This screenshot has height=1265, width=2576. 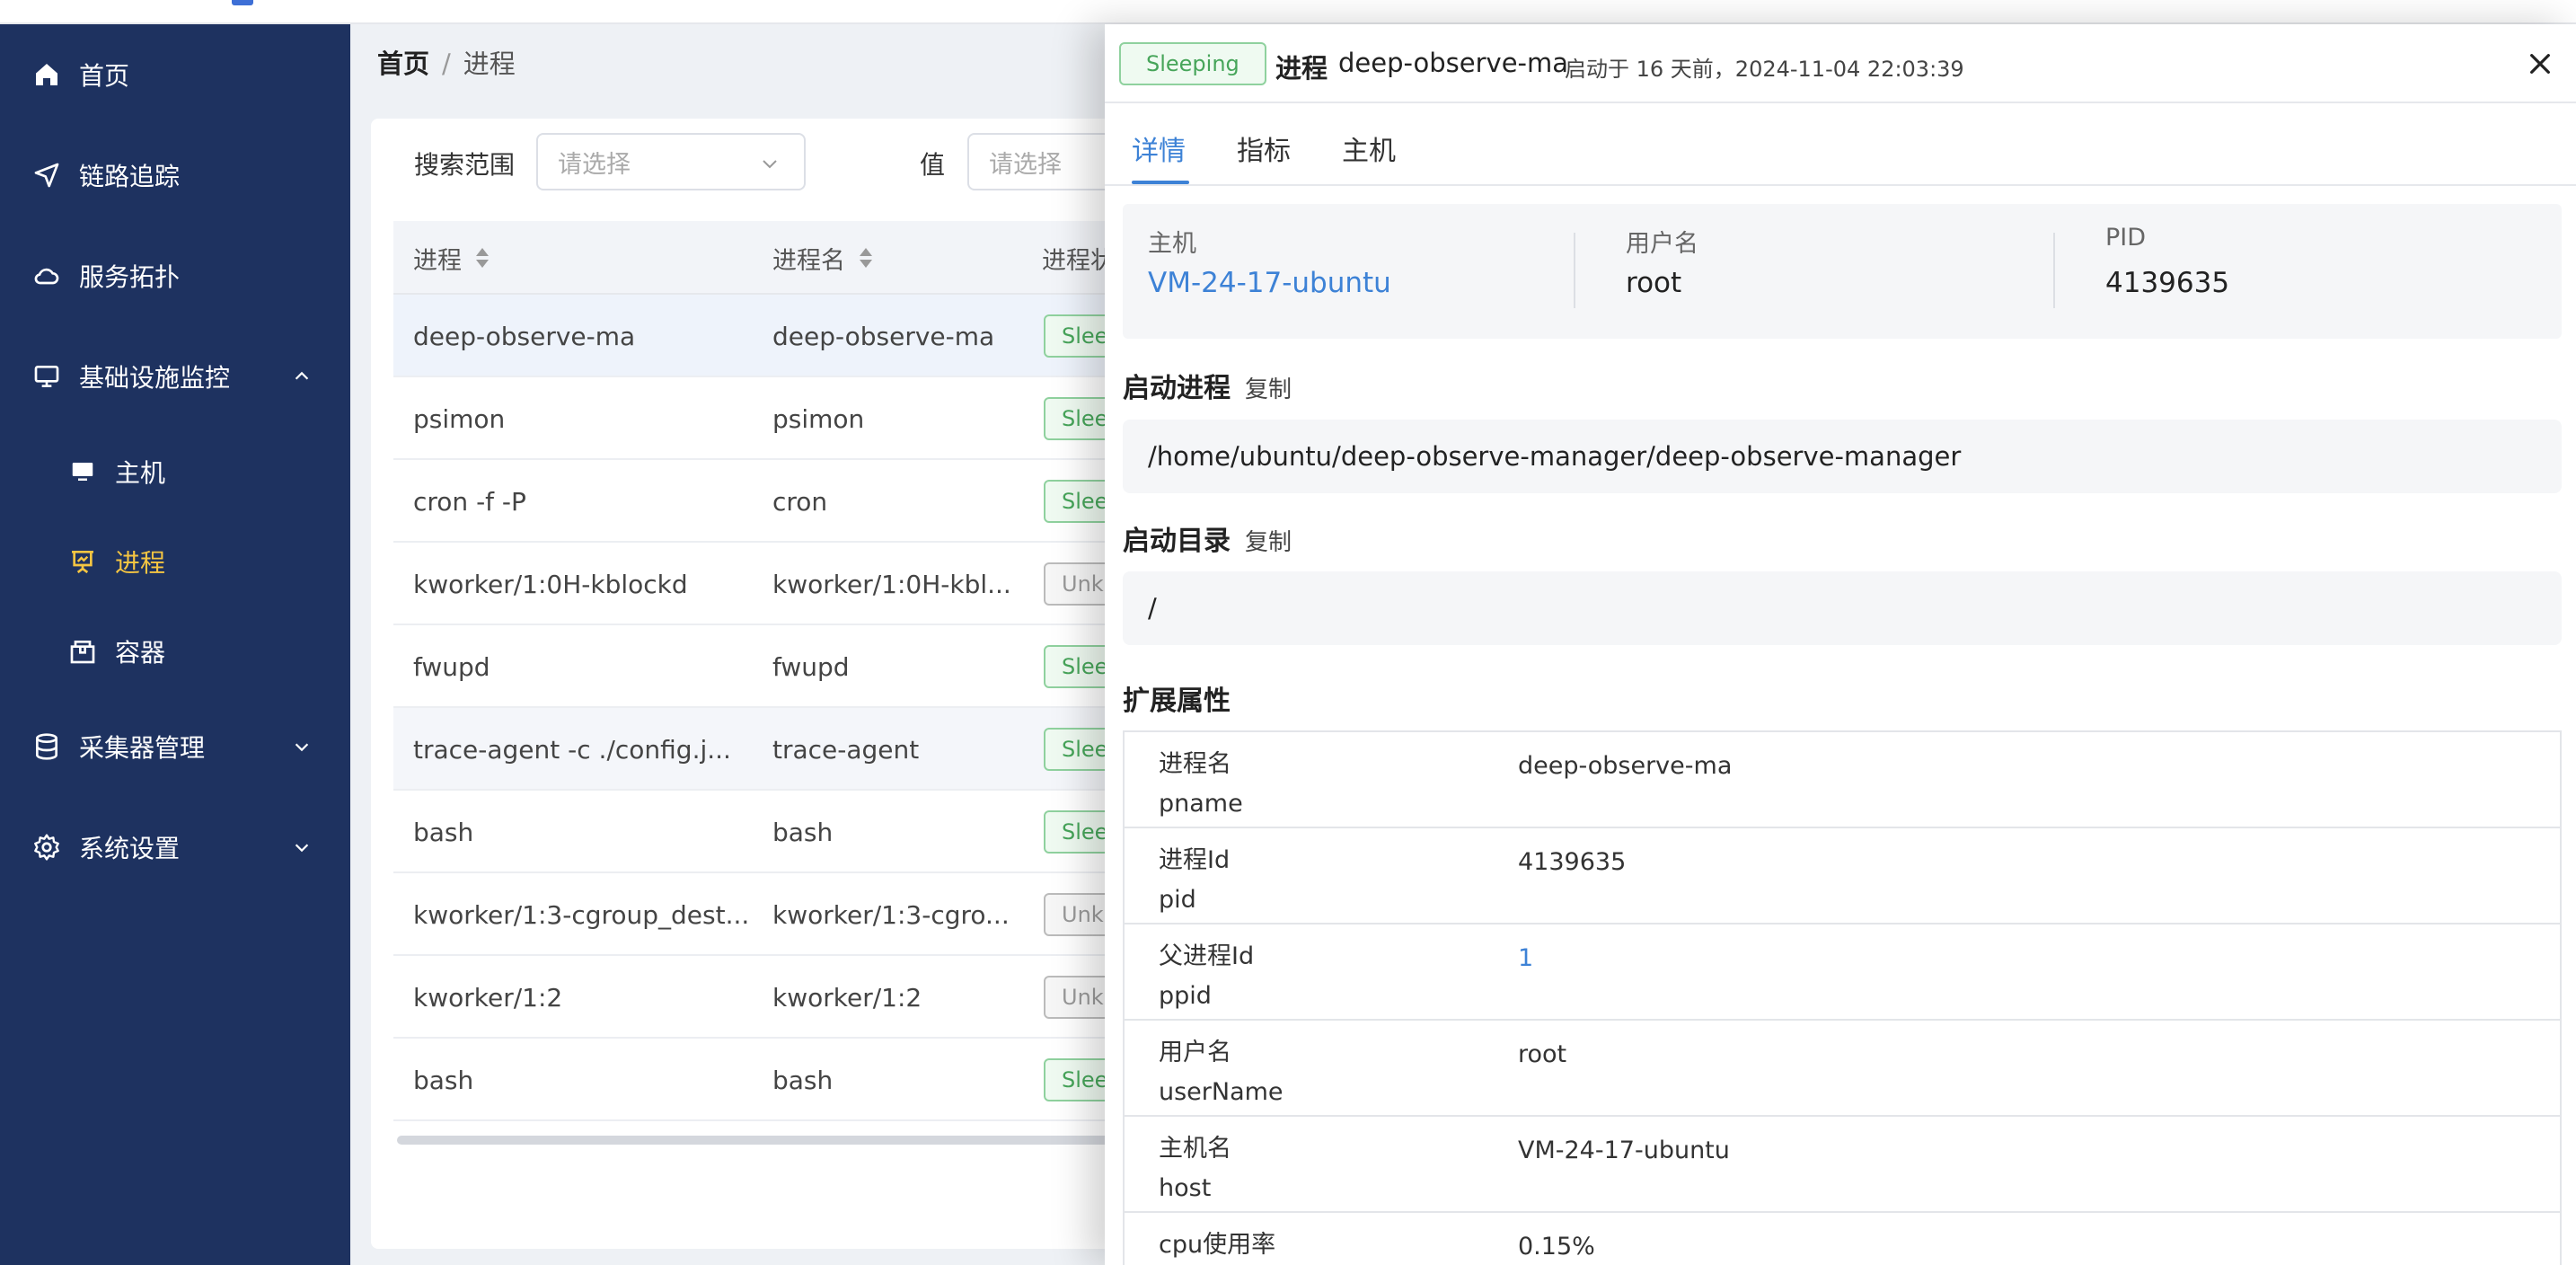 What do you see at coordinates (524, 336) in the screenshot?
I see `cell-process: deep-observe-ma` at bounding box center [524, 336].